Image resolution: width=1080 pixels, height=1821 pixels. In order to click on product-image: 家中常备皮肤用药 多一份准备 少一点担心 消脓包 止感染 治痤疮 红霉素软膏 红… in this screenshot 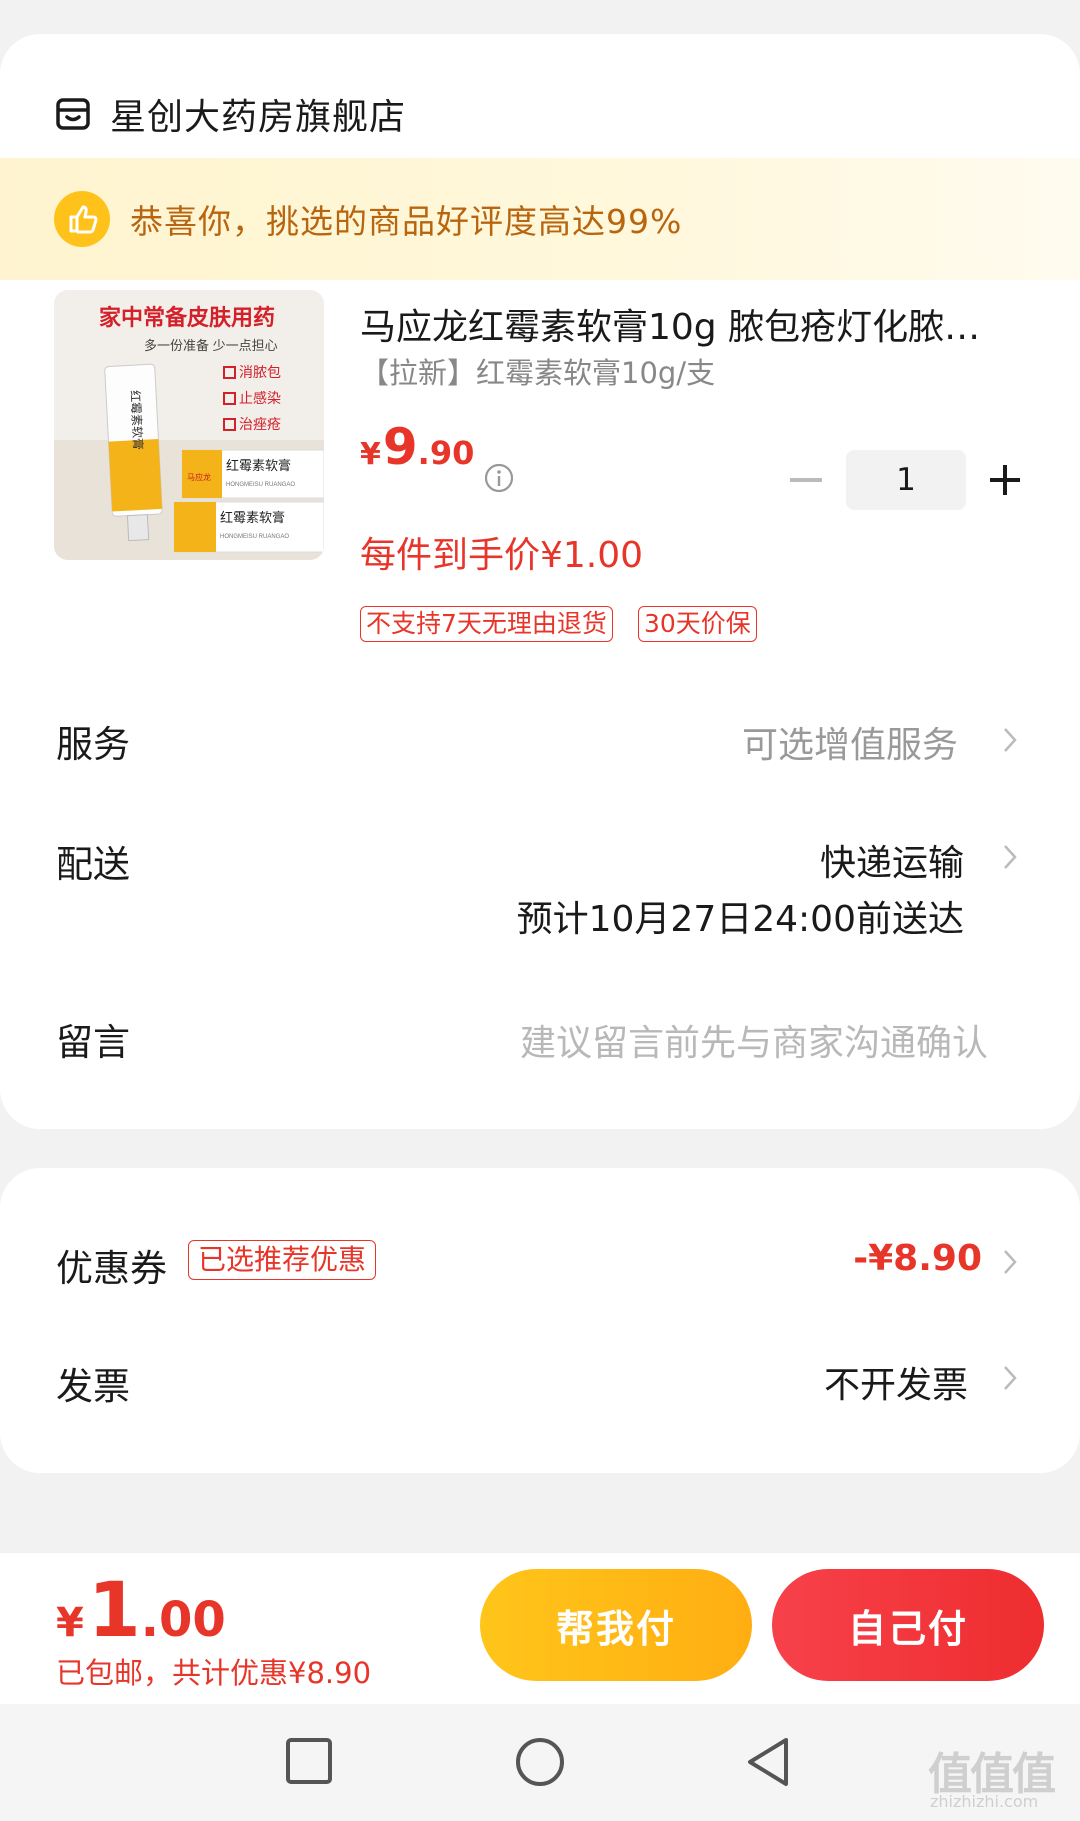, I will do `click(189, 425)`.